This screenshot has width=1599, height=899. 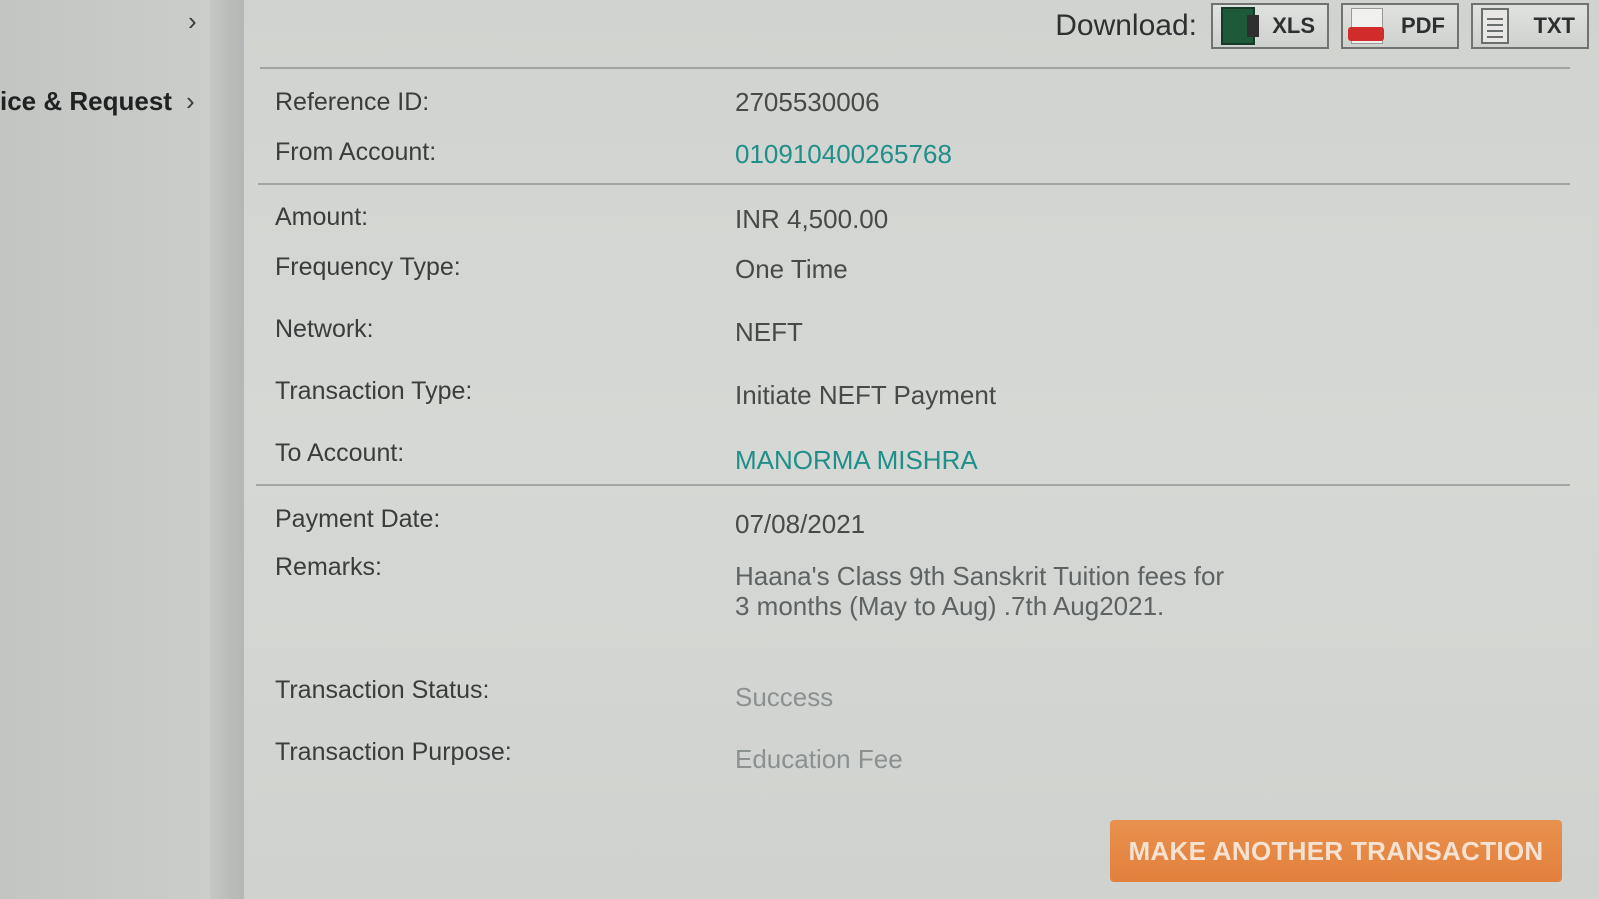 What do you see at coordinates (1400, 26) in the screenshot?
I see `download-pdf-button: PDF` at bounding box center [1400, 26].